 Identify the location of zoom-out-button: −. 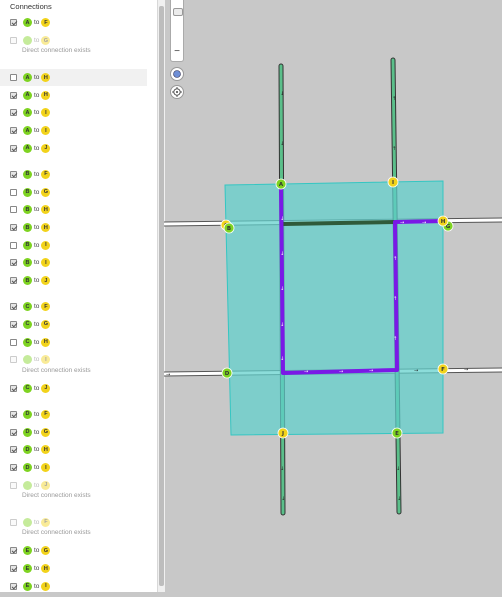
(177, 52).